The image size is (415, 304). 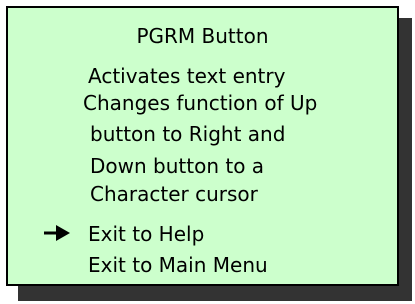 I want to click on description-line-1: Activates text entry, so click(x=187, y=76).